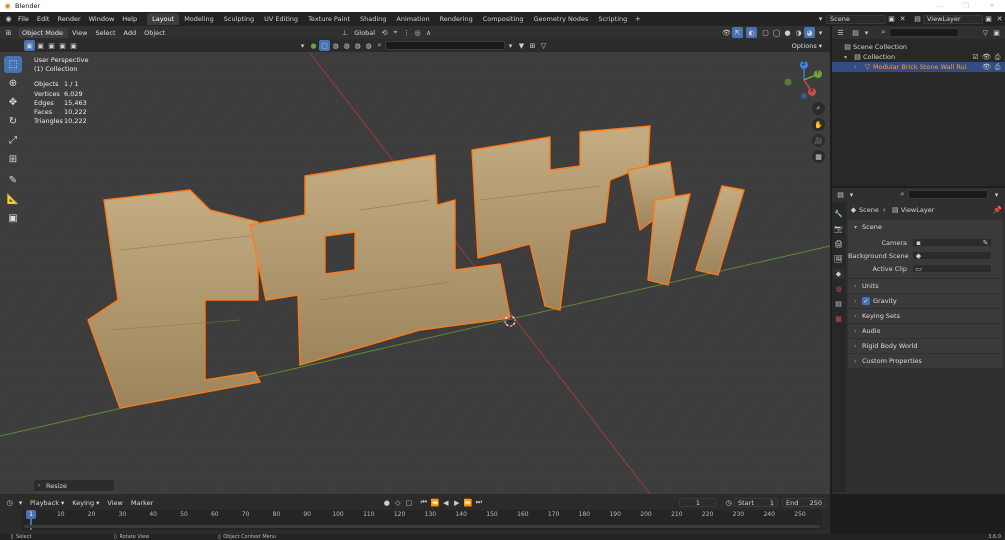  What do you see at coordinates (751, 32) in the screenshot?
I see `overlay-toggle-icon: ◐` at bounding box center [751, 32].